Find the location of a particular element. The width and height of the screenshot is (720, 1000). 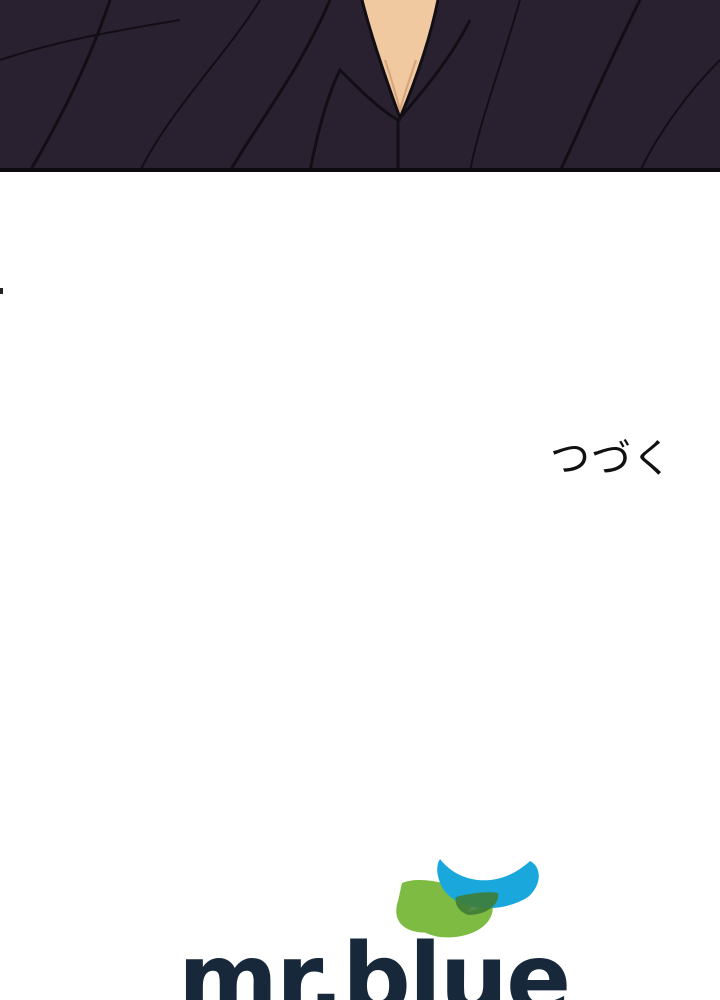

edge-mark is located at coordinates (1, 291).